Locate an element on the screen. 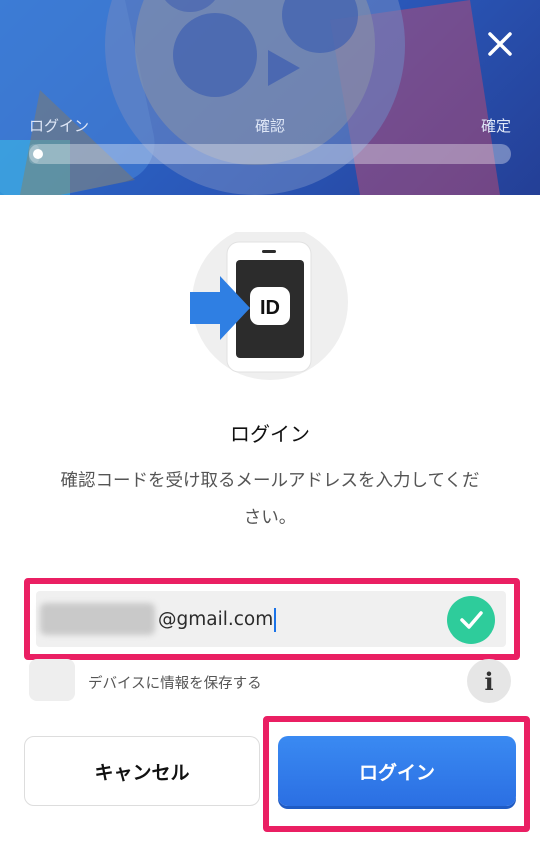 The width and height of the screenshot is (540, 864). save-device-label: デバイスに情報を保存する is located at coordinates (175, 684).